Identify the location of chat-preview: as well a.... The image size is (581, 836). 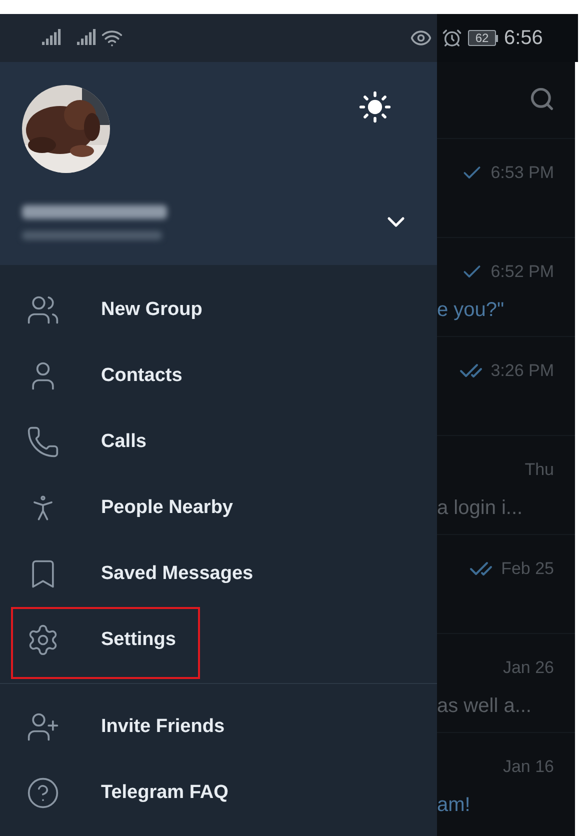
(484, 706).